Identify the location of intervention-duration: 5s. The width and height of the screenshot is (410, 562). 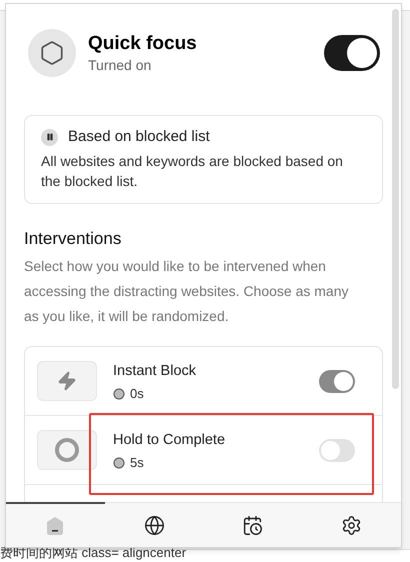
(137, 462).